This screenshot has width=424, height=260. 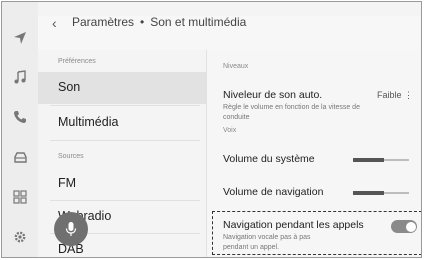 What do you see at coordinates (20, 197) in the screenshot?
I see `apps-grid-icon` at bounding box center [20, 197].